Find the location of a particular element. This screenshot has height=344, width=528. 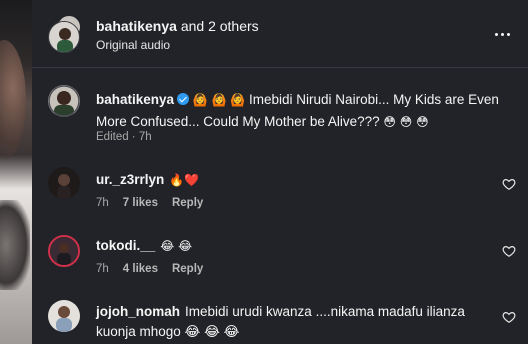

caption-username: bahatikenya is located at coordinates (135, 99).